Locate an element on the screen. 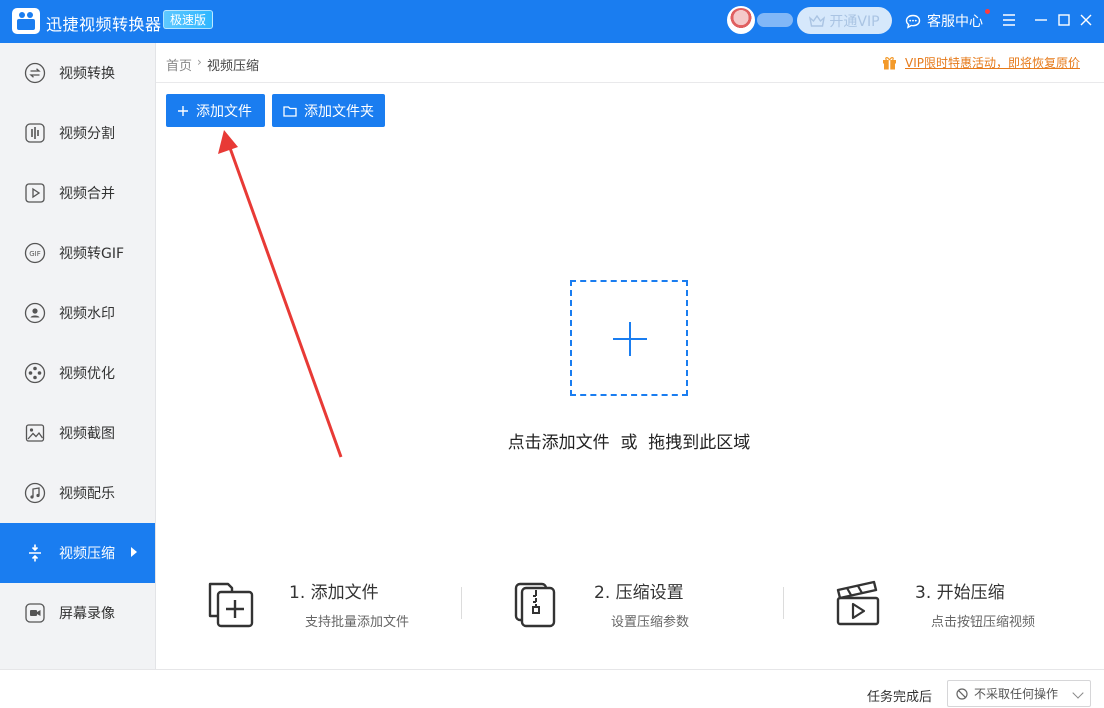  breadcrumb-current: 视频压缩 is located at coordinates (233, 66).